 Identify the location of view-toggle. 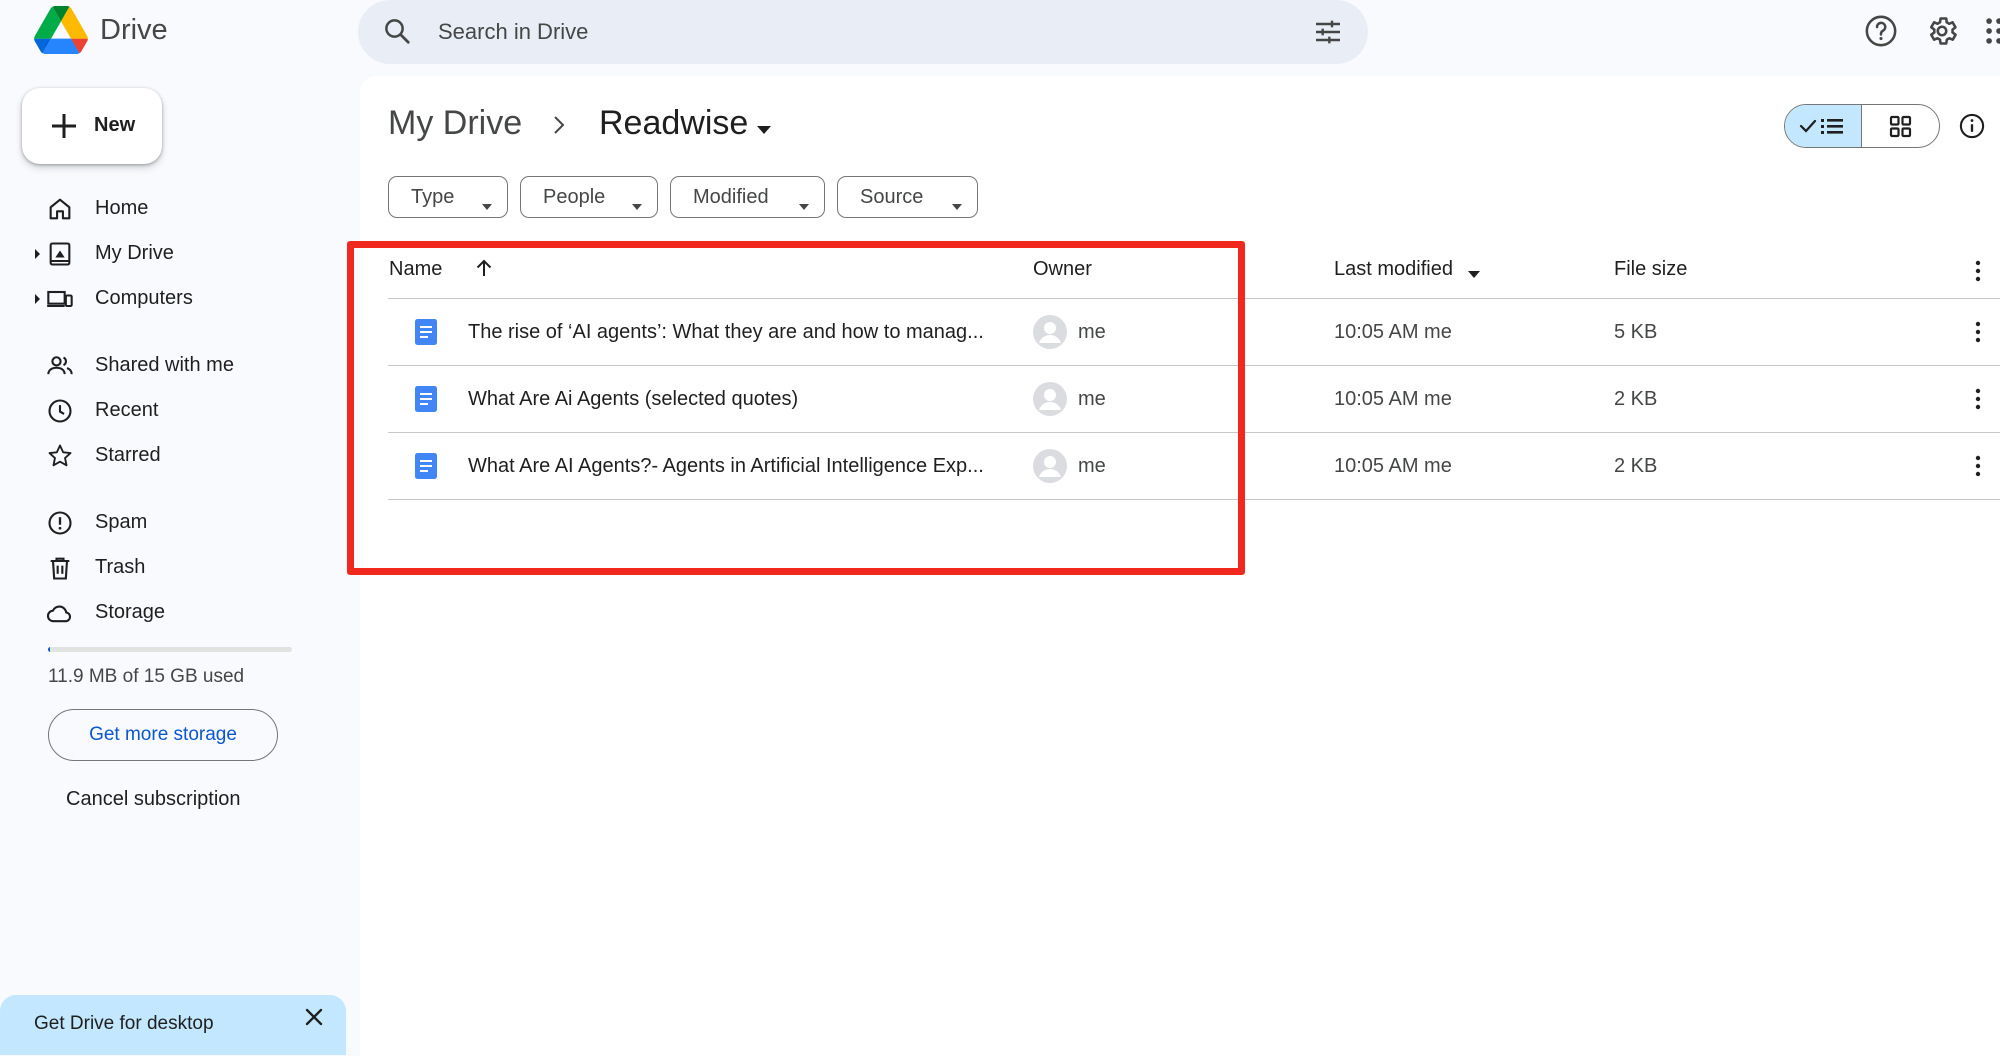
(1862, 126).